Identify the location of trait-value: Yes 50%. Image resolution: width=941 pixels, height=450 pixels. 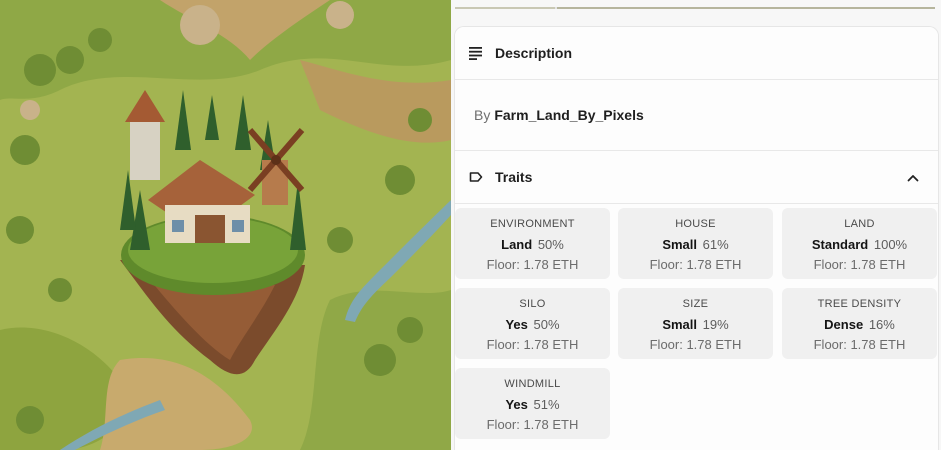
(532, 324).